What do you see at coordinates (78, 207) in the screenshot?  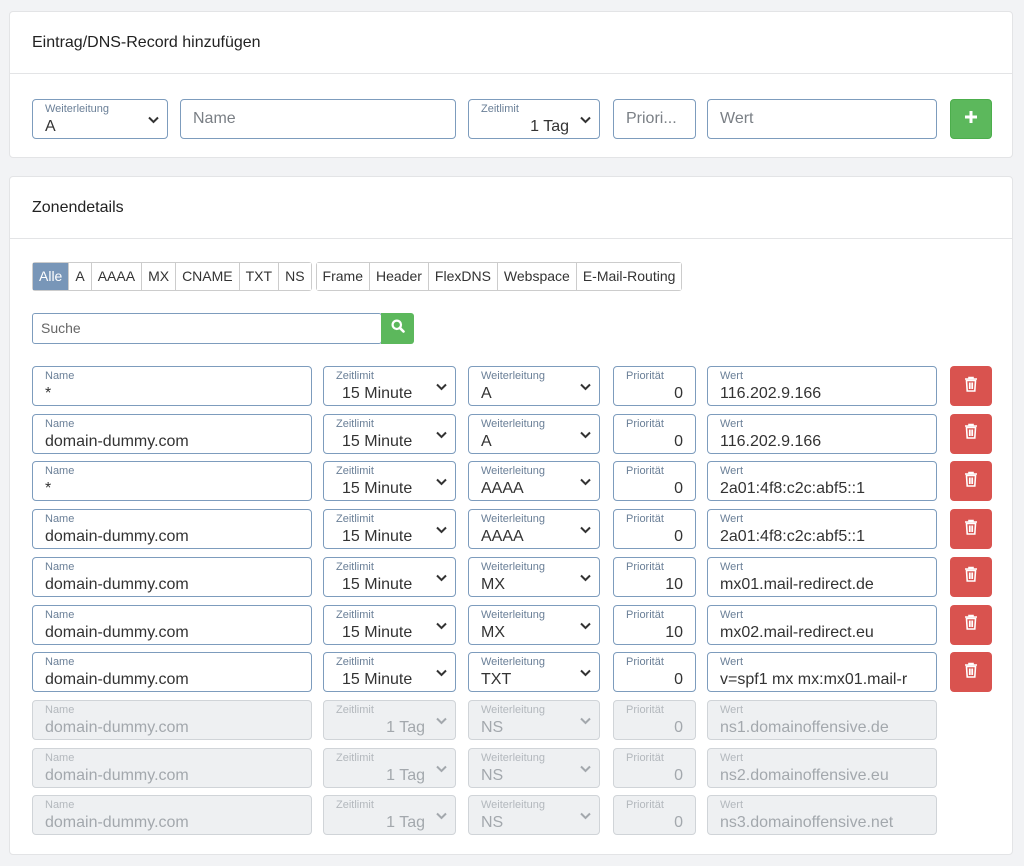 I see `zone-details-title: Zonendetails` at bounding box center [78, 207].